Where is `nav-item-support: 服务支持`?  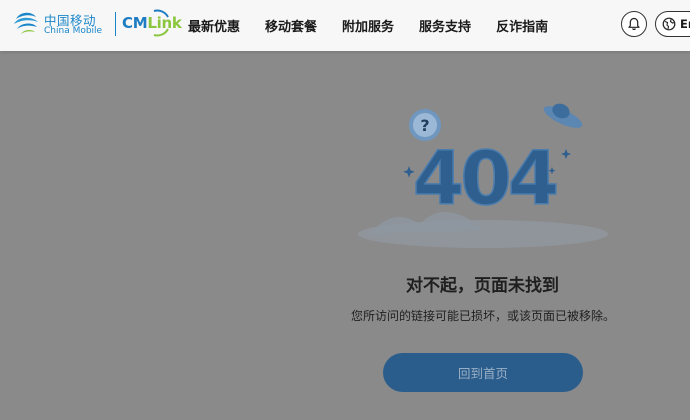 nav-item-support: 服务支持 is located at coordinates (445, 25).